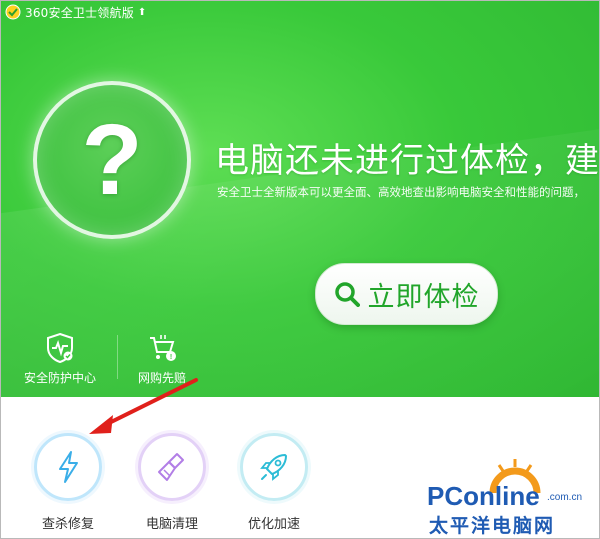 The width and height of the screenshot is (600, 539). Describe the element at coordinates (423, 297) in the screenshot. I see `check-now-label: 立即体检` at that location.